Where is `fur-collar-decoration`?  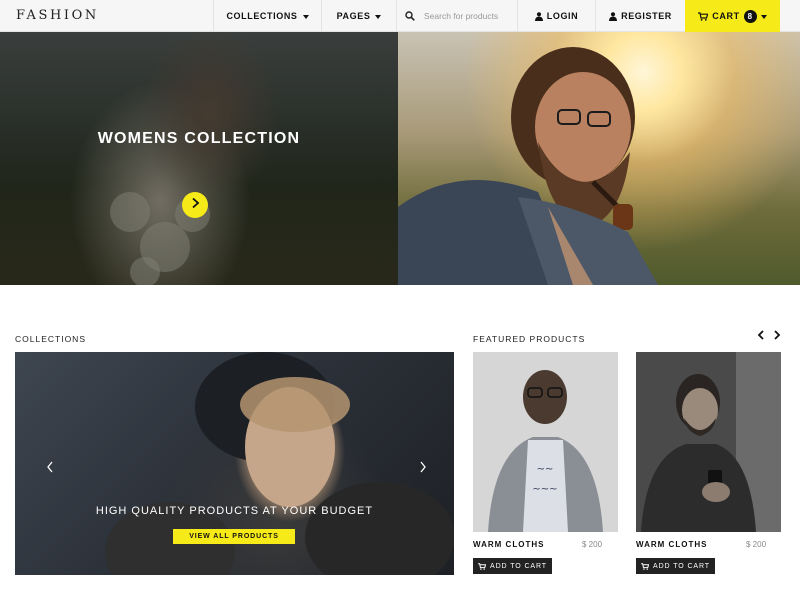
fur-collar-decoration is located at coordinates (379, 528).